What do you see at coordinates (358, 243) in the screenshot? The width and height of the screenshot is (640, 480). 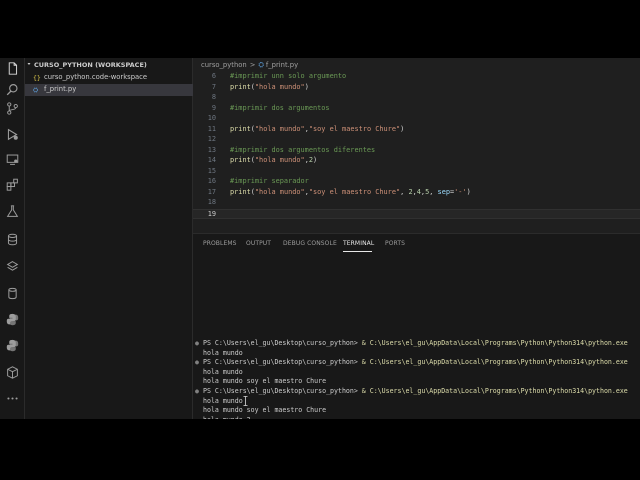 I see `panel-tab-terminal: TERMINAL` at bounding box center [358, 243].